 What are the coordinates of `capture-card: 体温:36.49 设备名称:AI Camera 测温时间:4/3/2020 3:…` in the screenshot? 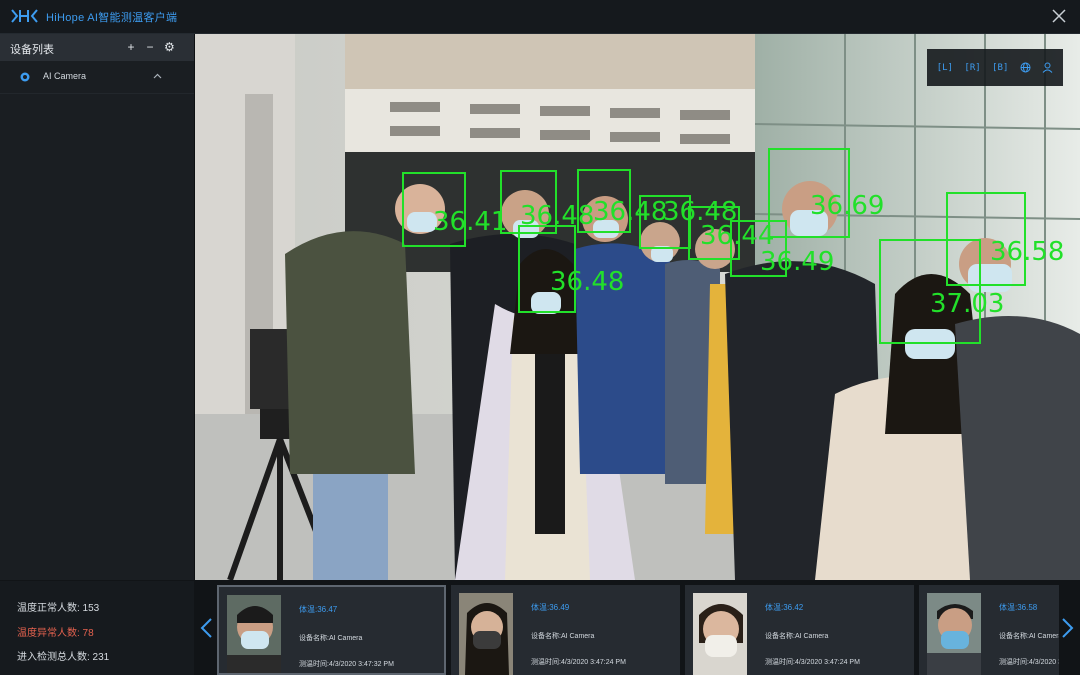 It's located at (565, 630).